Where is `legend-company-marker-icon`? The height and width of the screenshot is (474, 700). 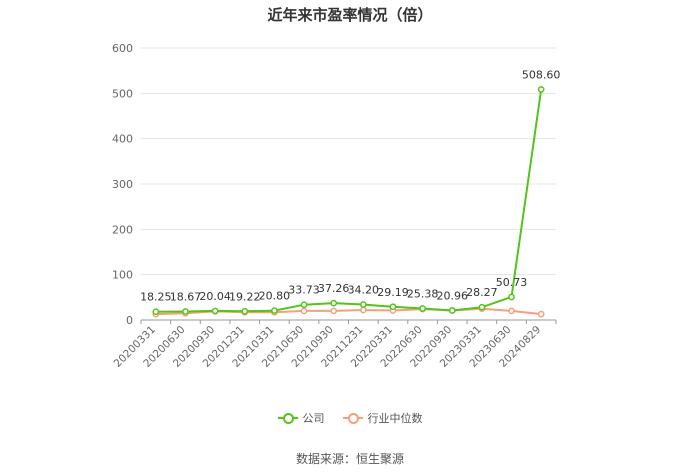
legend-company-marker-icon is located at coordinates (287, 418).